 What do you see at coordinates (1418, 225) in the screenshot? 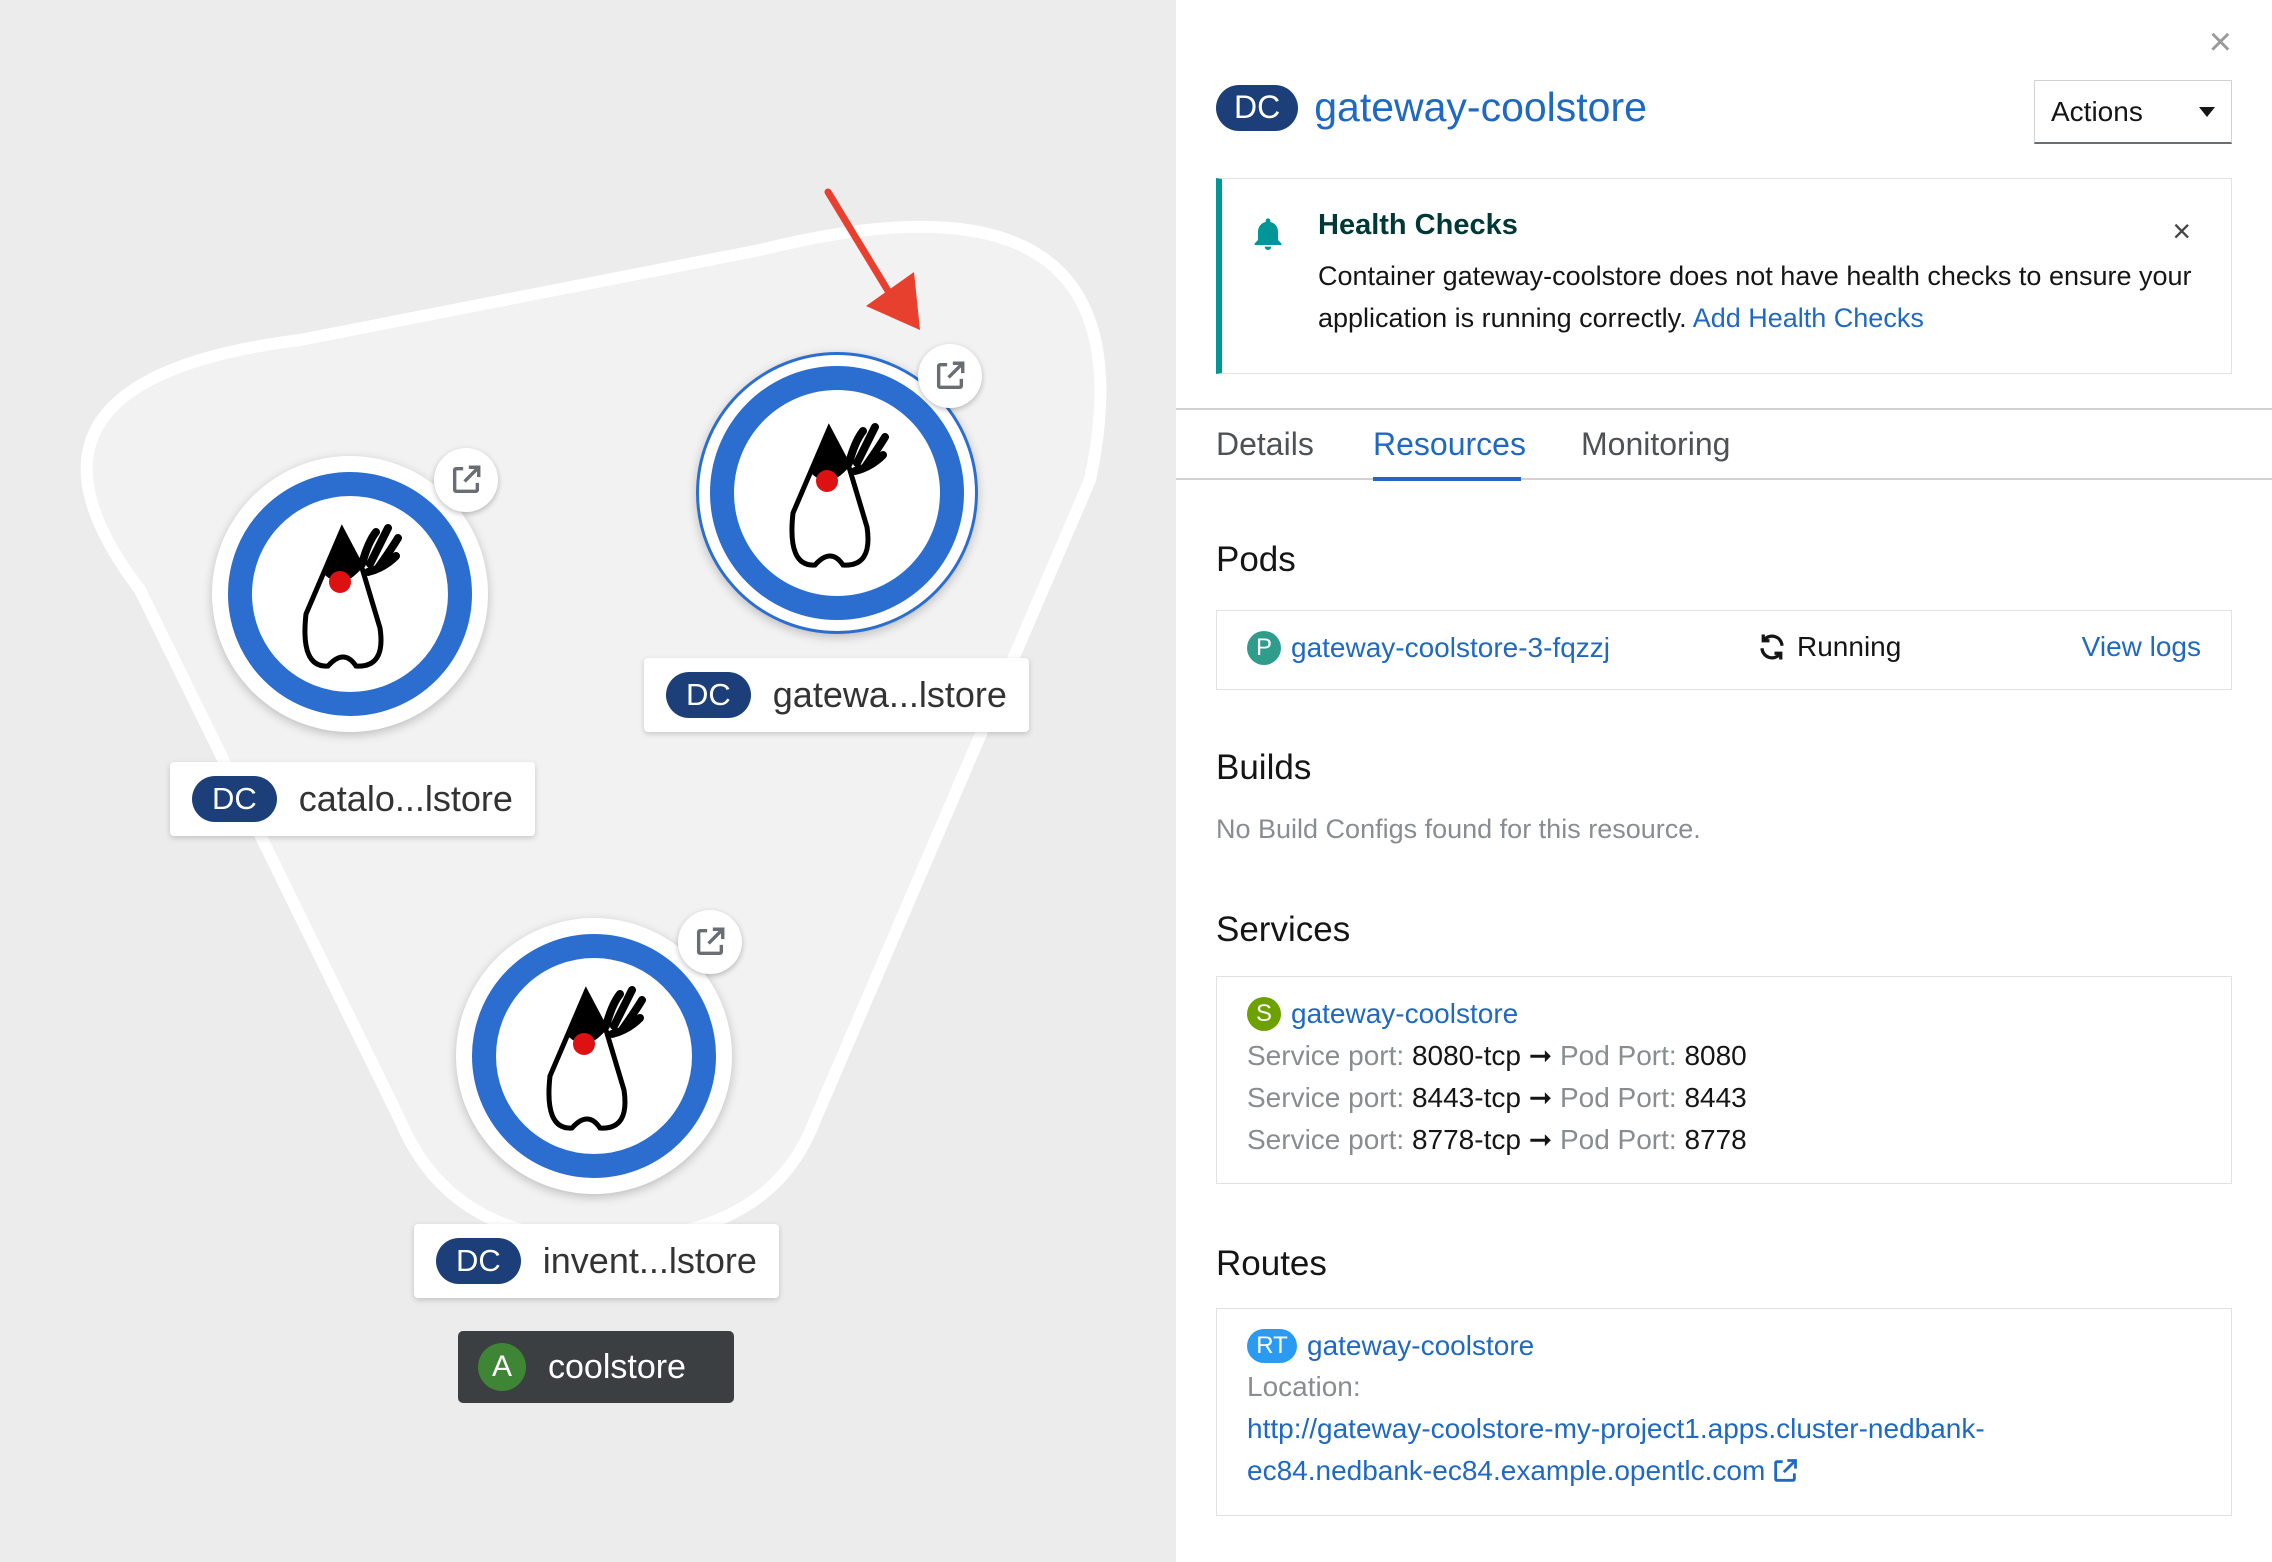
I see `alert-title: Health Checks` at bounding box center [1418, 225].